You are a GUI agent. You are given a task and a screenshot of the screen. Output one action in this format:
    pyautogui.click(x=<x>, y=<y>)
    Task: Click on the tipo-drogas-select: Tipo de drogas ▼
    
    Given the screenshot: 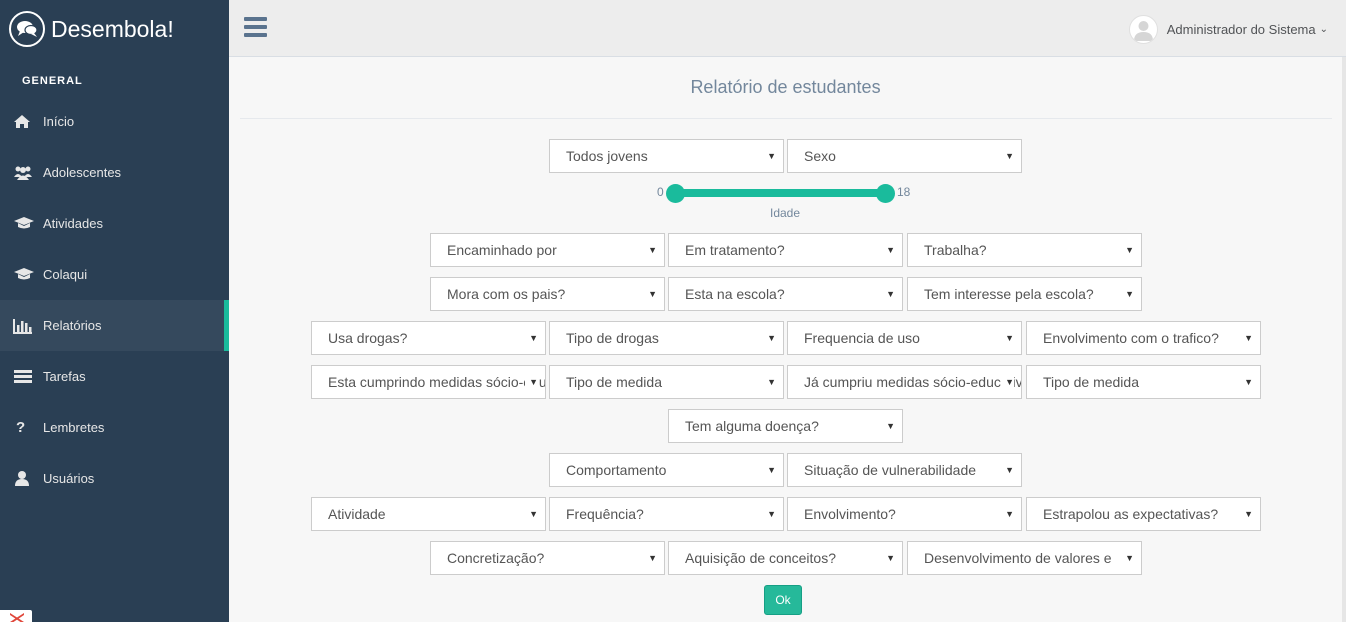 What is the action you would take?
    pyautogui.click(x=666, y=338)
    